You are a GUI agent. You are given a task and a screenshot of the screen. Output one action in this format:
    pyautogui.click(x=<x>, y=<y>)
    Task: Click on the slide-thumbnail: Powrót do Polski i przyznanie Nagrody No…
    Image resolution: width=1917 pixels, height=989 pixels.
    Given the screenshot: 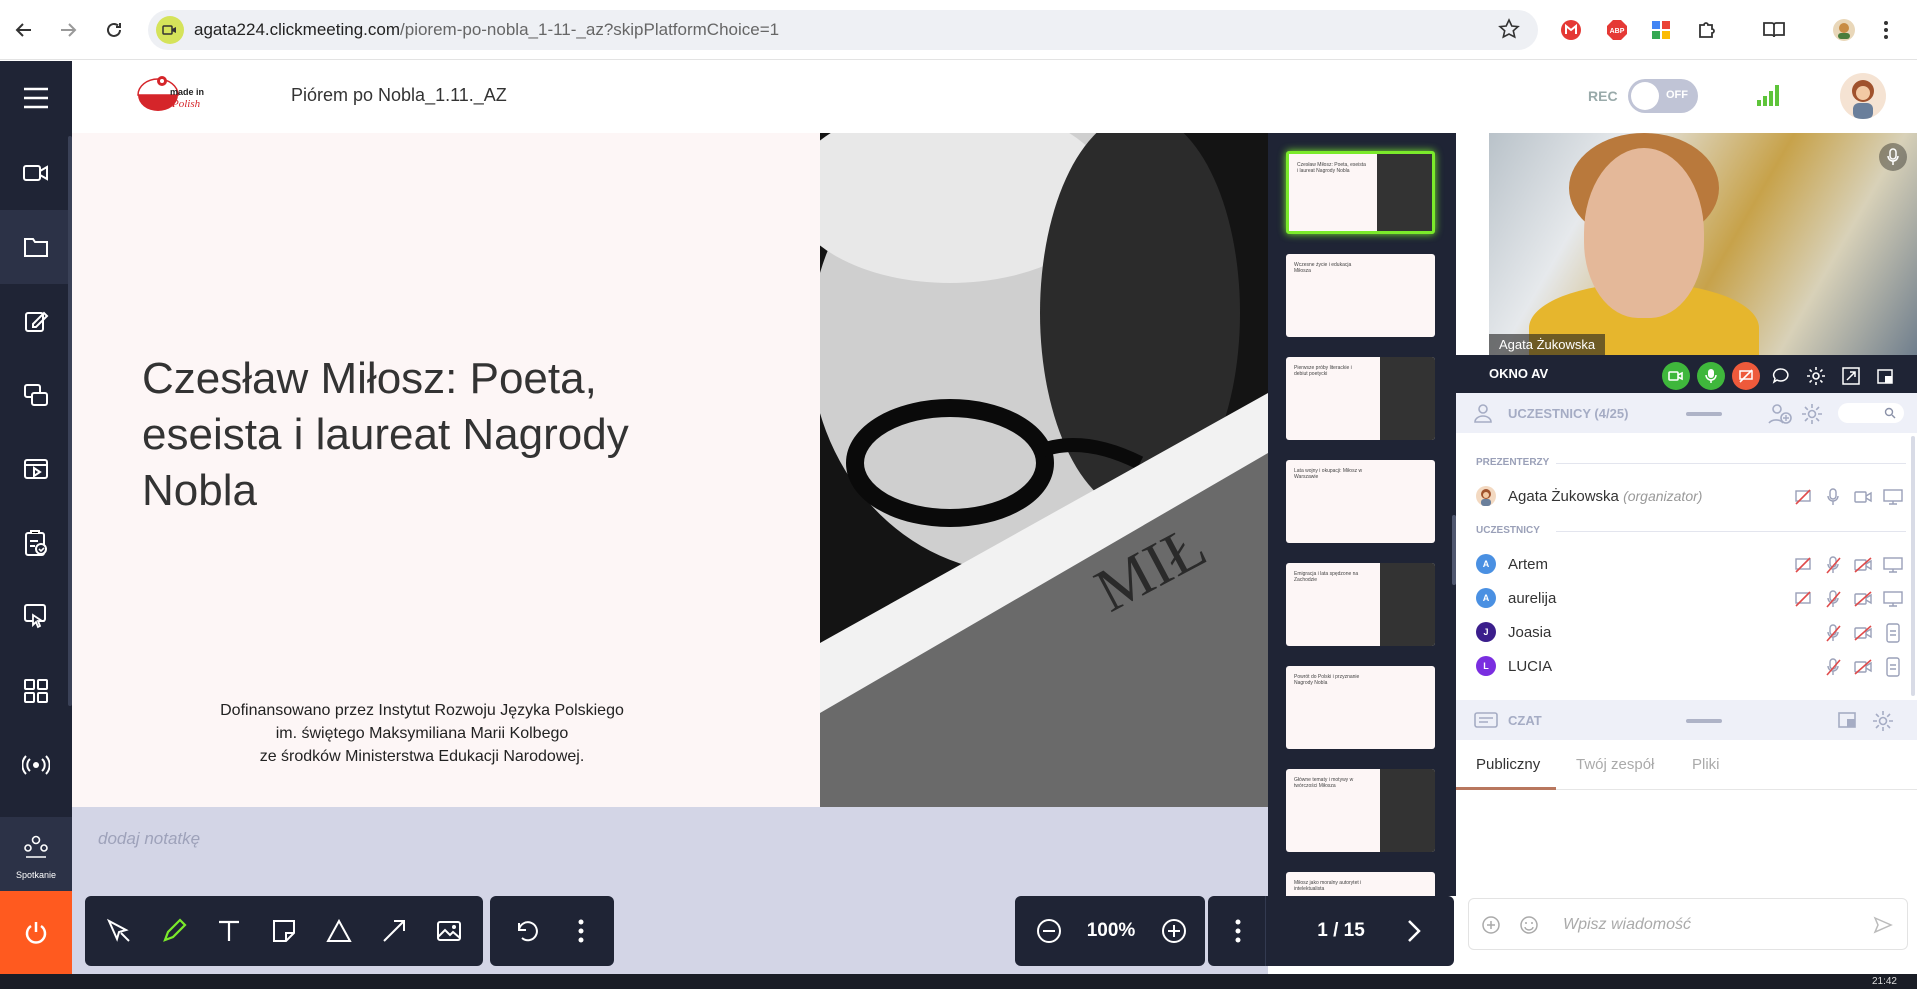 What is the action you would take?
    pyautogui.click(x=1360, y=707)
    